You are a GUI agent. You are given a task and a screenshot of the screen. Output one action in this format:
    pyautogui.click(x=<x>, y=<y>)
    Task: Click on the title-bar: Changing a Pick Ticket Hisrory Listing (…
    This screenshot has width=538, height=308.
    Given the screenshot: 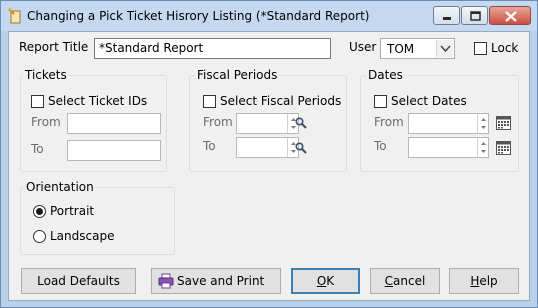 What is the action you would take?
    pyautogui.click(x=269, y=16)
    